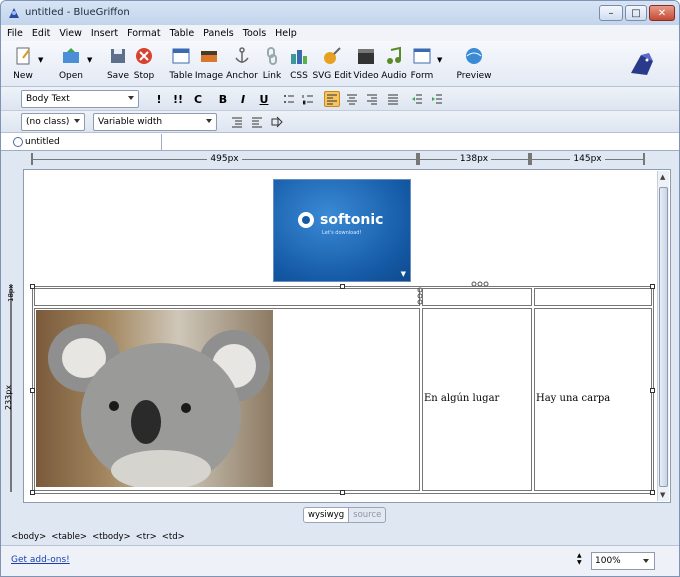 This screenshot has height=577, width=680. Describe the element at coordinates (352, 99) in the screenshot. I see `align-center-button` at that location.